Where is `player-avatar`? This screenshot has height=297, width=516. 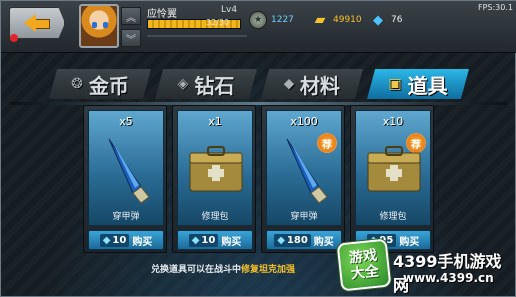 player-avatar is located at coordinates (99, 26).